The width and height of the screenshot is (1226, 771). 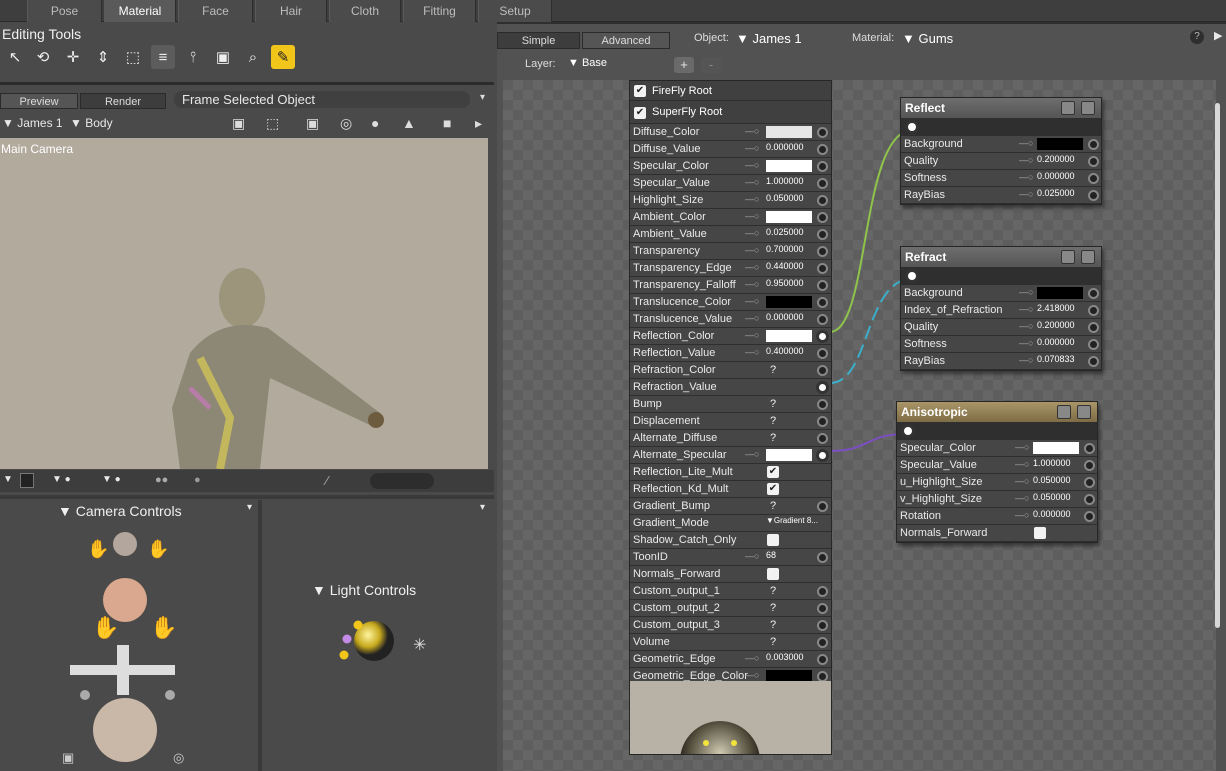 I want to click on node-param-index-of-refraction: Index_of_Refraction —○ 2.418000, so click(x=1001, y=310).